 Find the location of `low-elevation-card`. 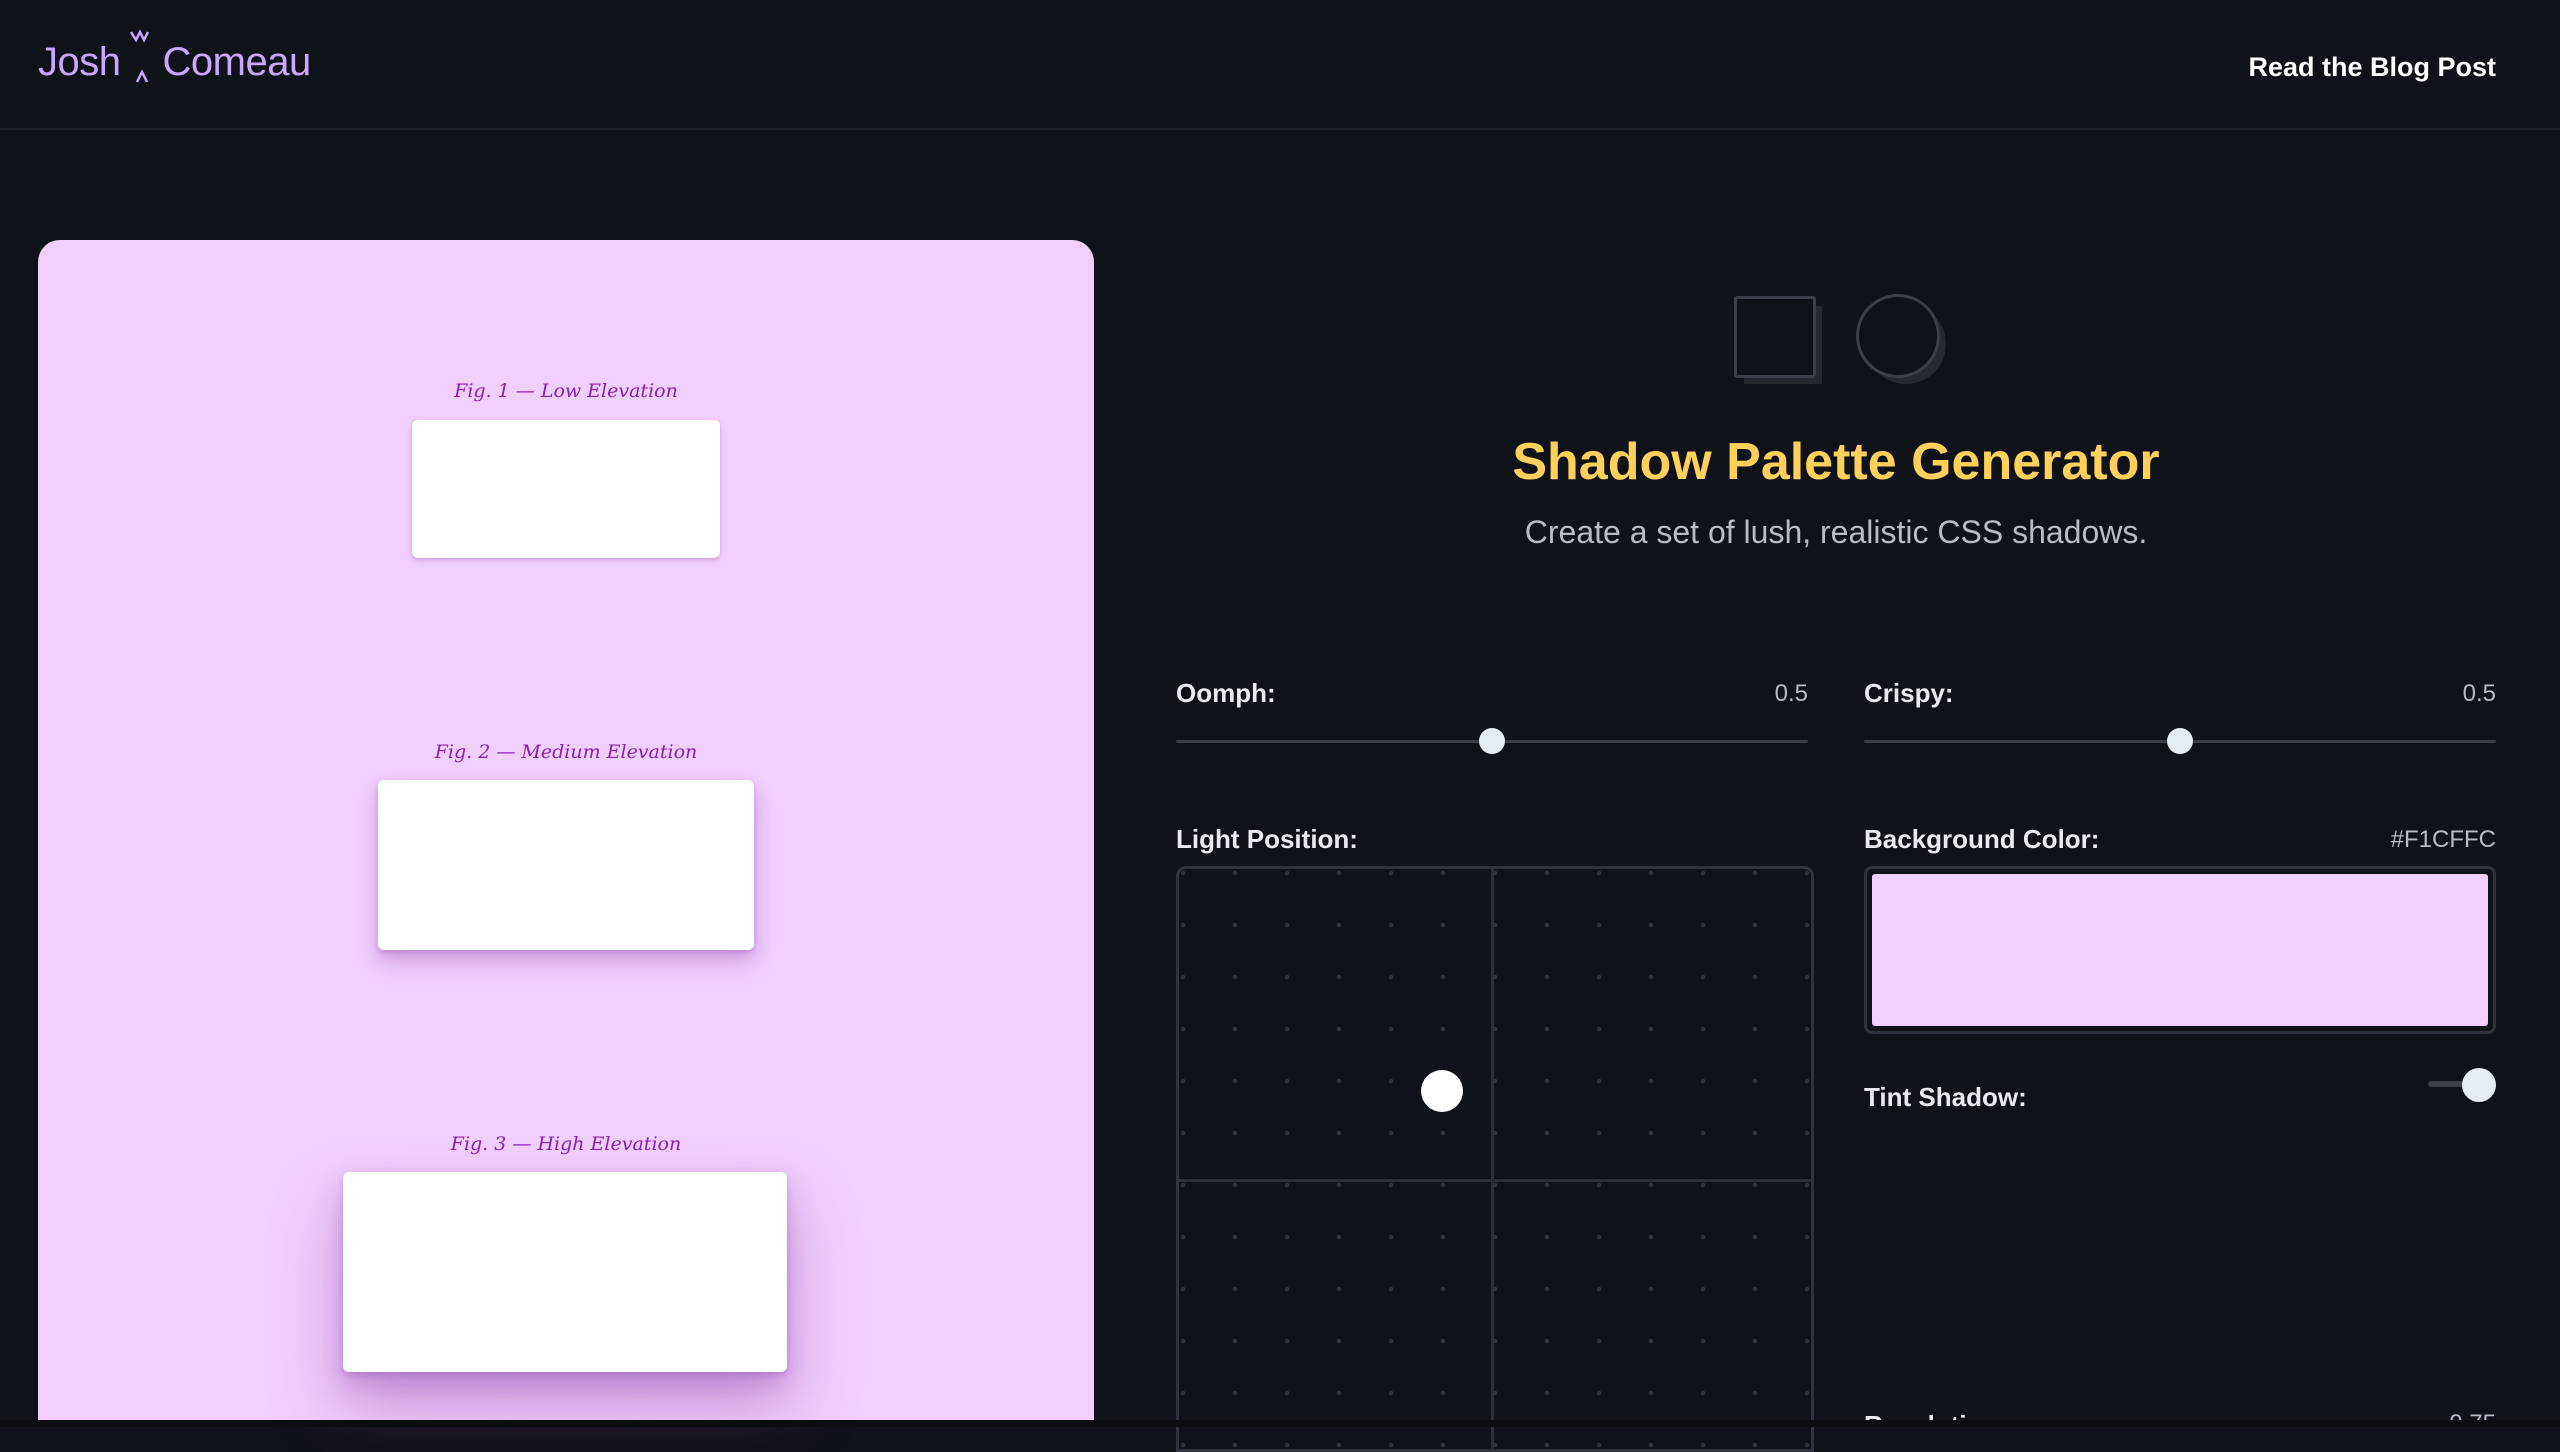

low-elevation-card is located at coordinates (566, 489).